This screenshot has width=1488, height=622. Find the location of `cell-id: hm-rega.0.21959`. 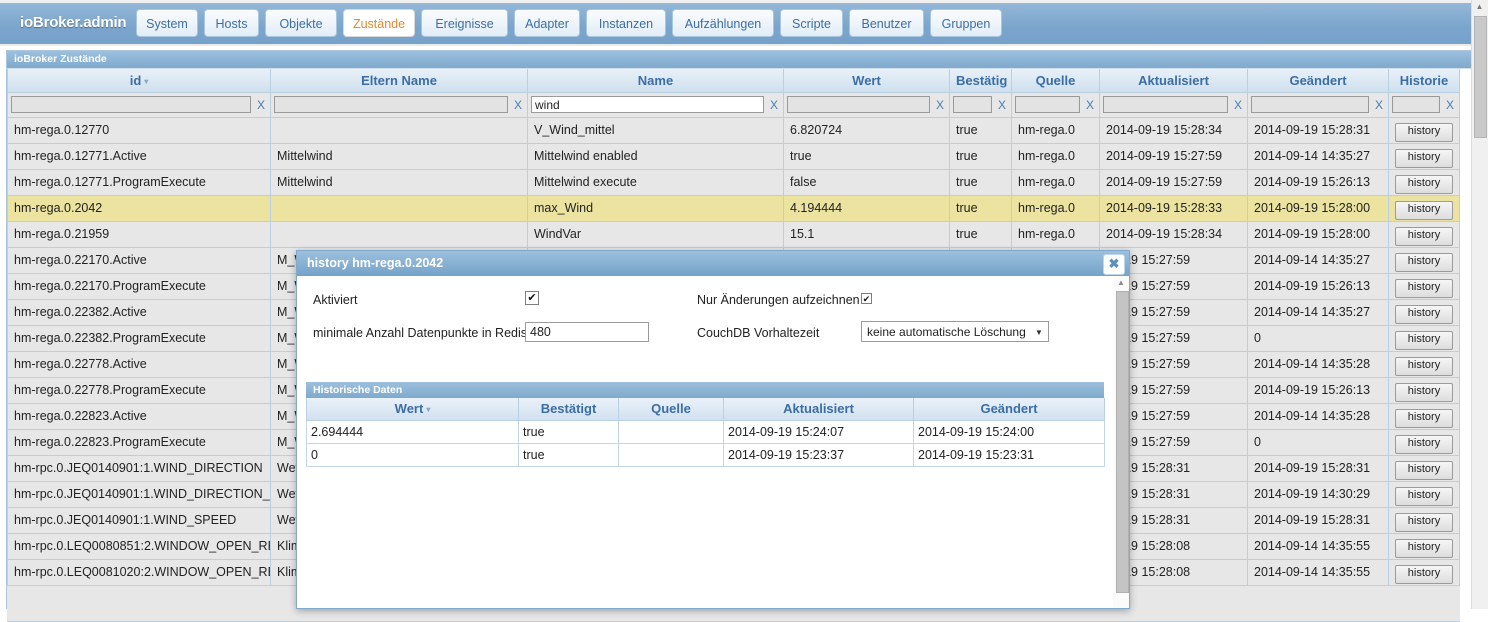

cell-id: hm-rega.0.21959 is located at coordinates (139, 234).